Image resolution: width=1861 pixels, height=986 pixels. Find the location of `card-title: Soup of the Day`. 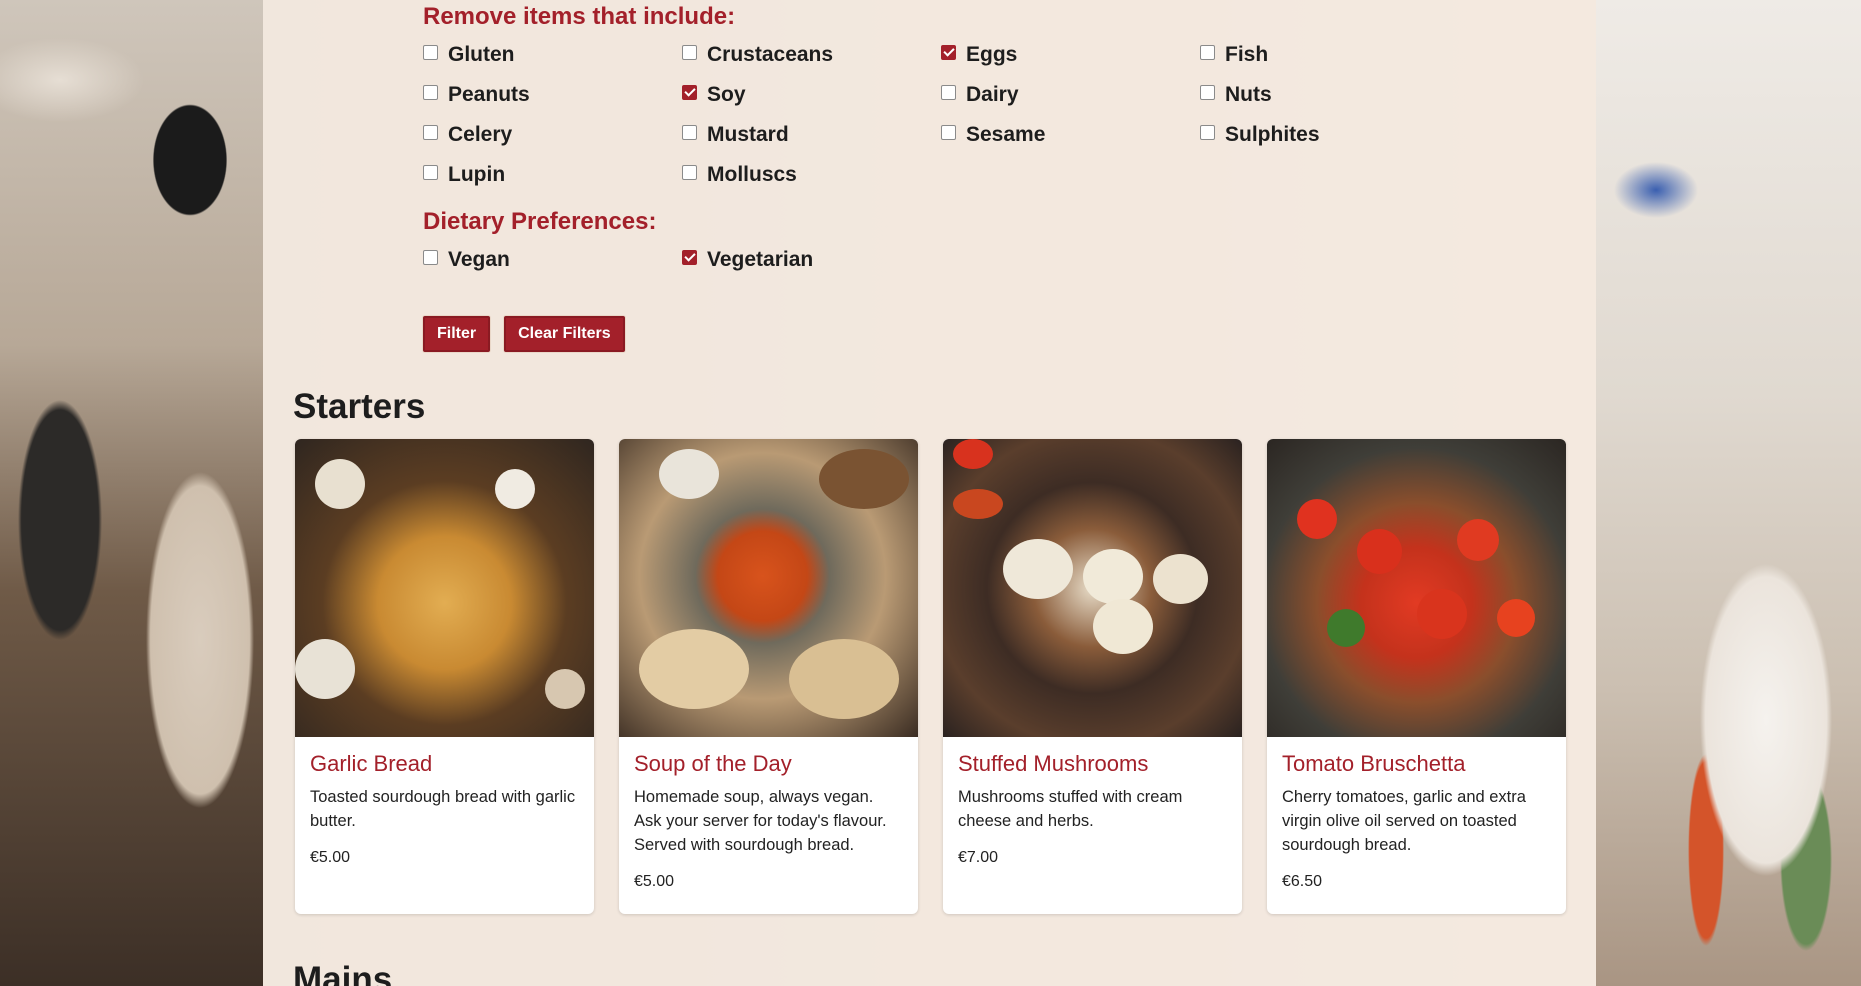

card-title: Soup of the Day is located at coordinates (713, 763).